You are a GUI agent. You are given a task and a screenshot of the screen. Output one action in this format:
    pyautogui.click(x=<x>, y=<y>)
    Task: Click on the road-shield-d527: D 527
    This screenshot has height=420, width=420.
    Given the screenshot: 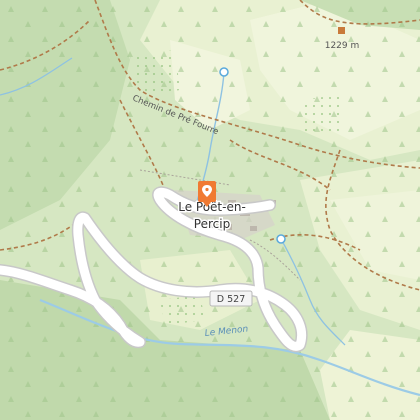 What is the action you would take?
    pyautogui.click(x=231, y=298)
    